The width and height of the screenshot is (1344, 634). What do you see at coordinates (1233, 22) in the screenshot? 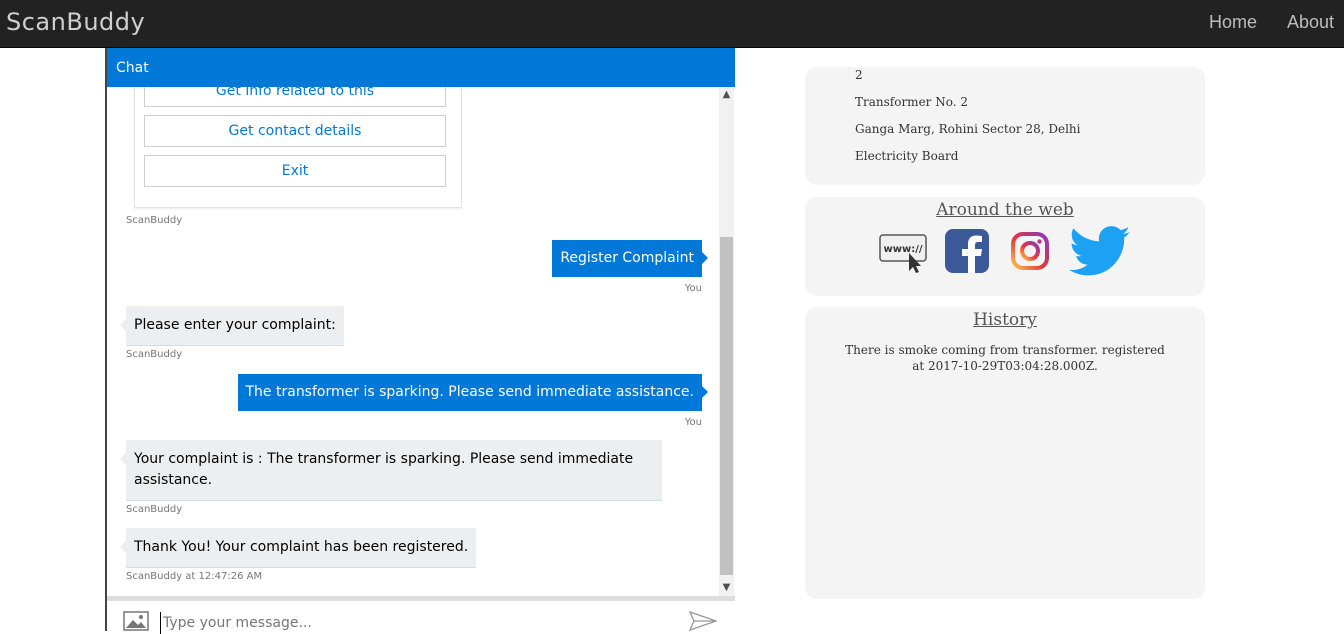
I see `nav-home-link: Home` at bounding box center [1233, 22].